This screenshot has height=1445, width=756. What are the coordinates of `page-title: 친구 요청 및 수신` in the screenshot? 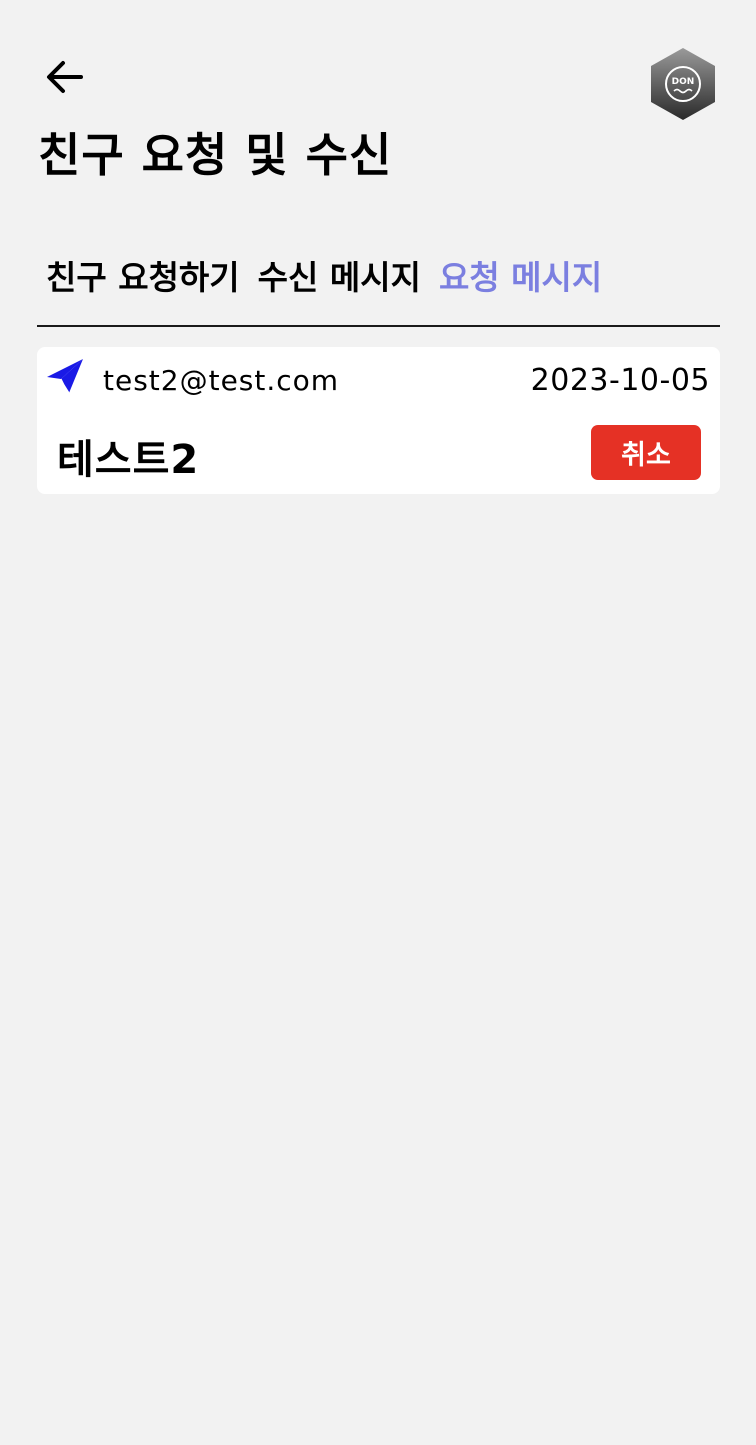 It's located at (215, 155).